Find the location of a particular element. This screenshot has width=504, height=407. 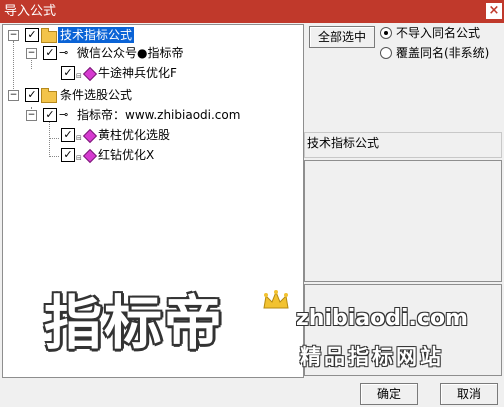

tree-node-label: 指标帝：www.zhibiaodi.com is located at coordinates (159, 115).